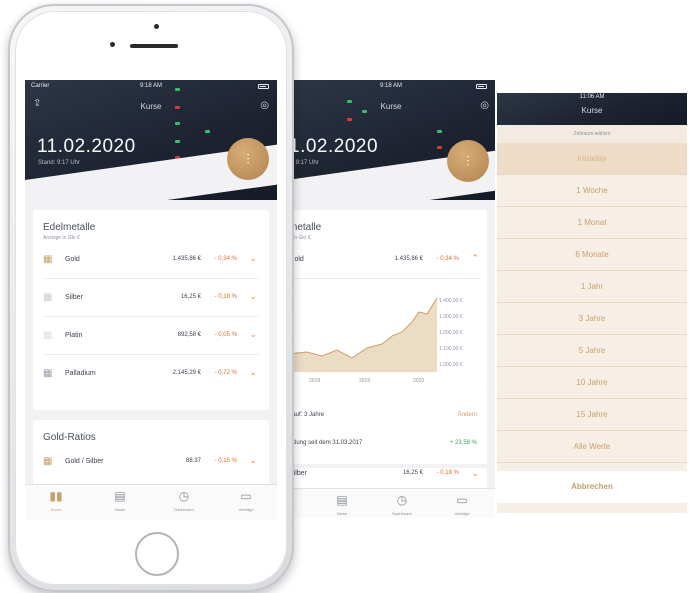  I want to click on status-time: 11:06 AM, so click(592, 97).